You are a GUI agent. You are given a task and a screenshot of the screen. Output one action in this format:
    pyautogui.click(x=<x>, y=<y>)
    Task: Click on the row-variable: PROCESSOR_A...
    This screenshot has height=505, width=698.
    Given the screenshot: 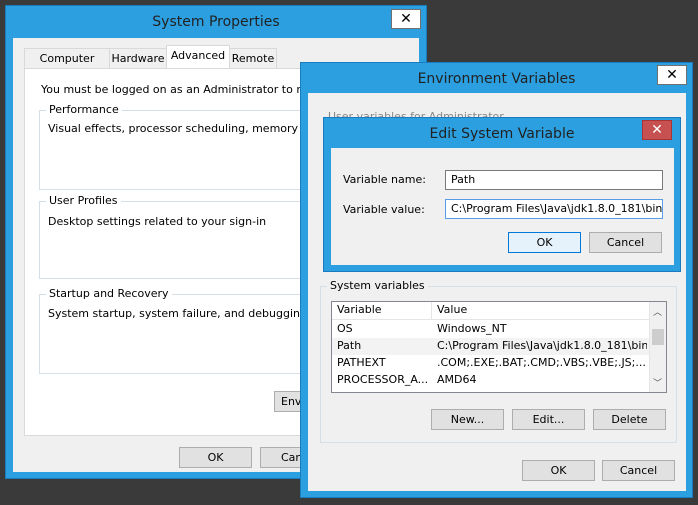 What is the action you would take?
    pyautogui.click(x=383, y=379)
    